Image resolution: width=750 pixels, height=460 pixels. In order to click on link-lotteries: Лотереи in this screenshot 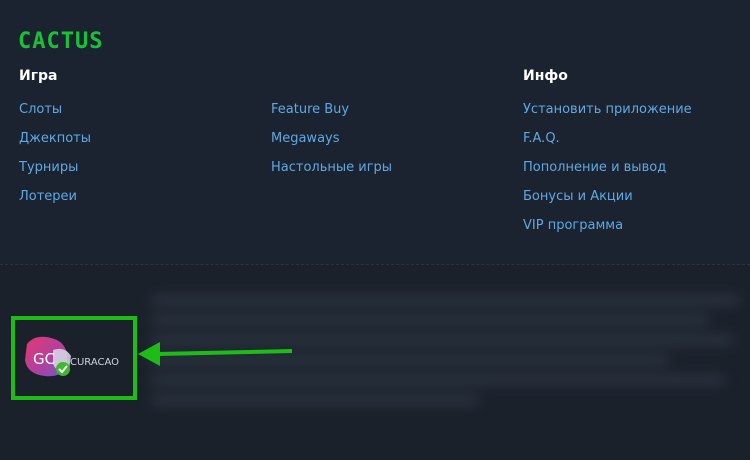, I will do `click(55, 202)`.